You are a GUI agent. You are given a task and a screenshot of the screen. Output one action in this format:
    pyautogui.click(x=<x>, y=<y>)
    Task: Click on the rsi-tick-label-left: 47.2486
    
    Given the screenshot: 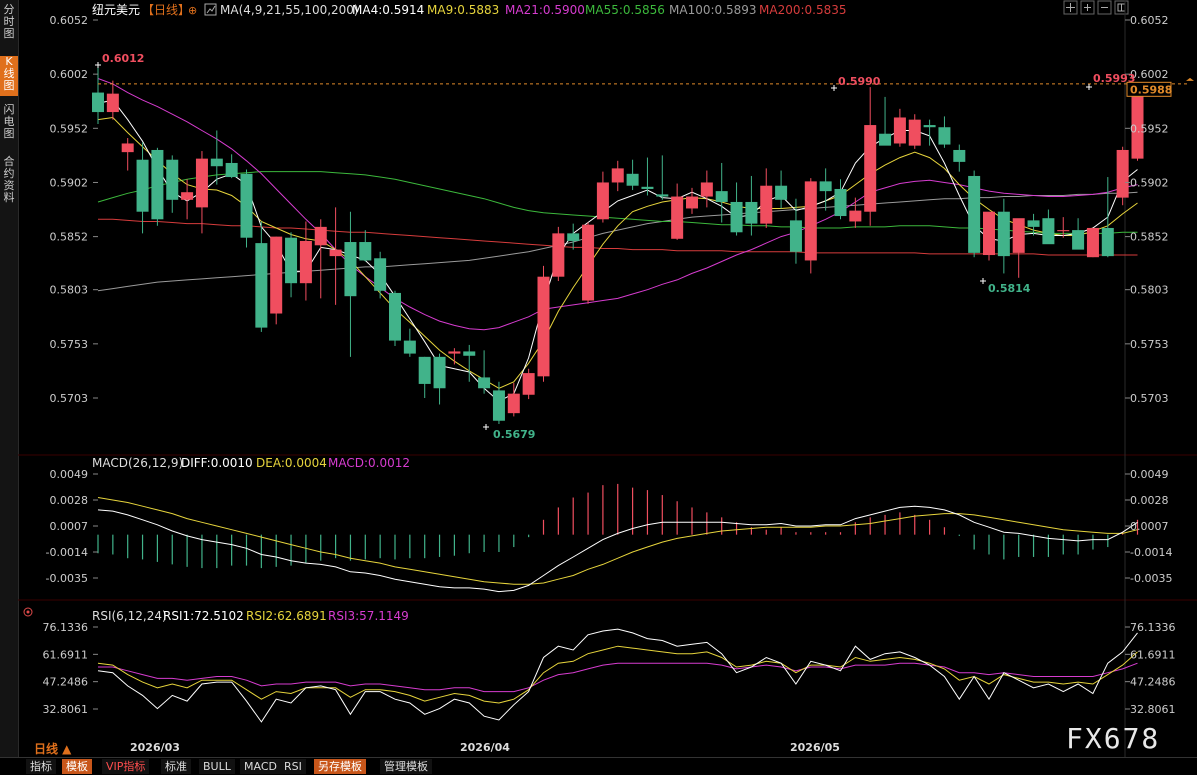 What is the action you would take?
    pyautogui.click(x=66, y=682)
    